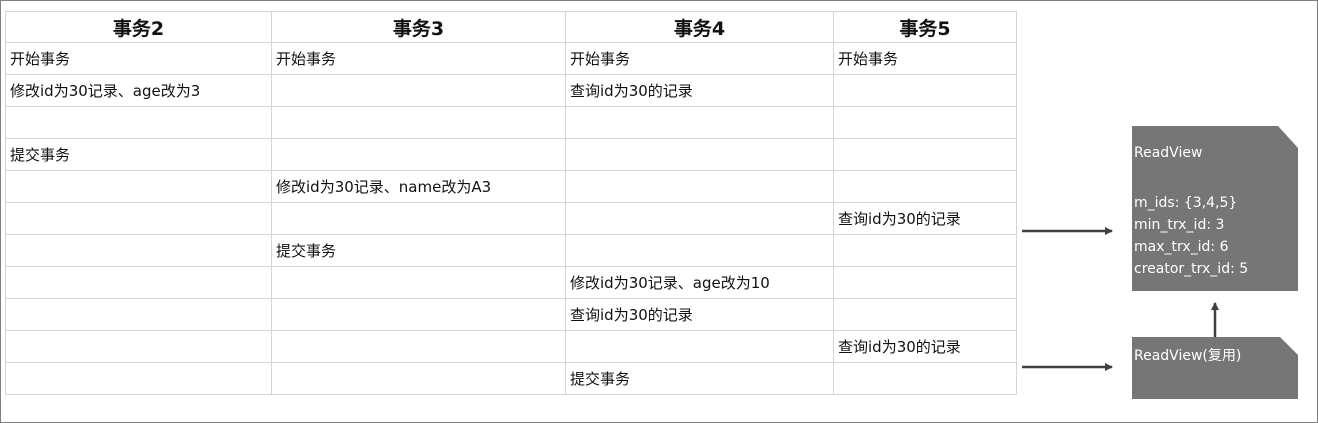 The height and width of the screenshot is (423, 1318). Describe the element at coordinates (1120, 299) in the screenshot. I see `arrow-layer` at that location.